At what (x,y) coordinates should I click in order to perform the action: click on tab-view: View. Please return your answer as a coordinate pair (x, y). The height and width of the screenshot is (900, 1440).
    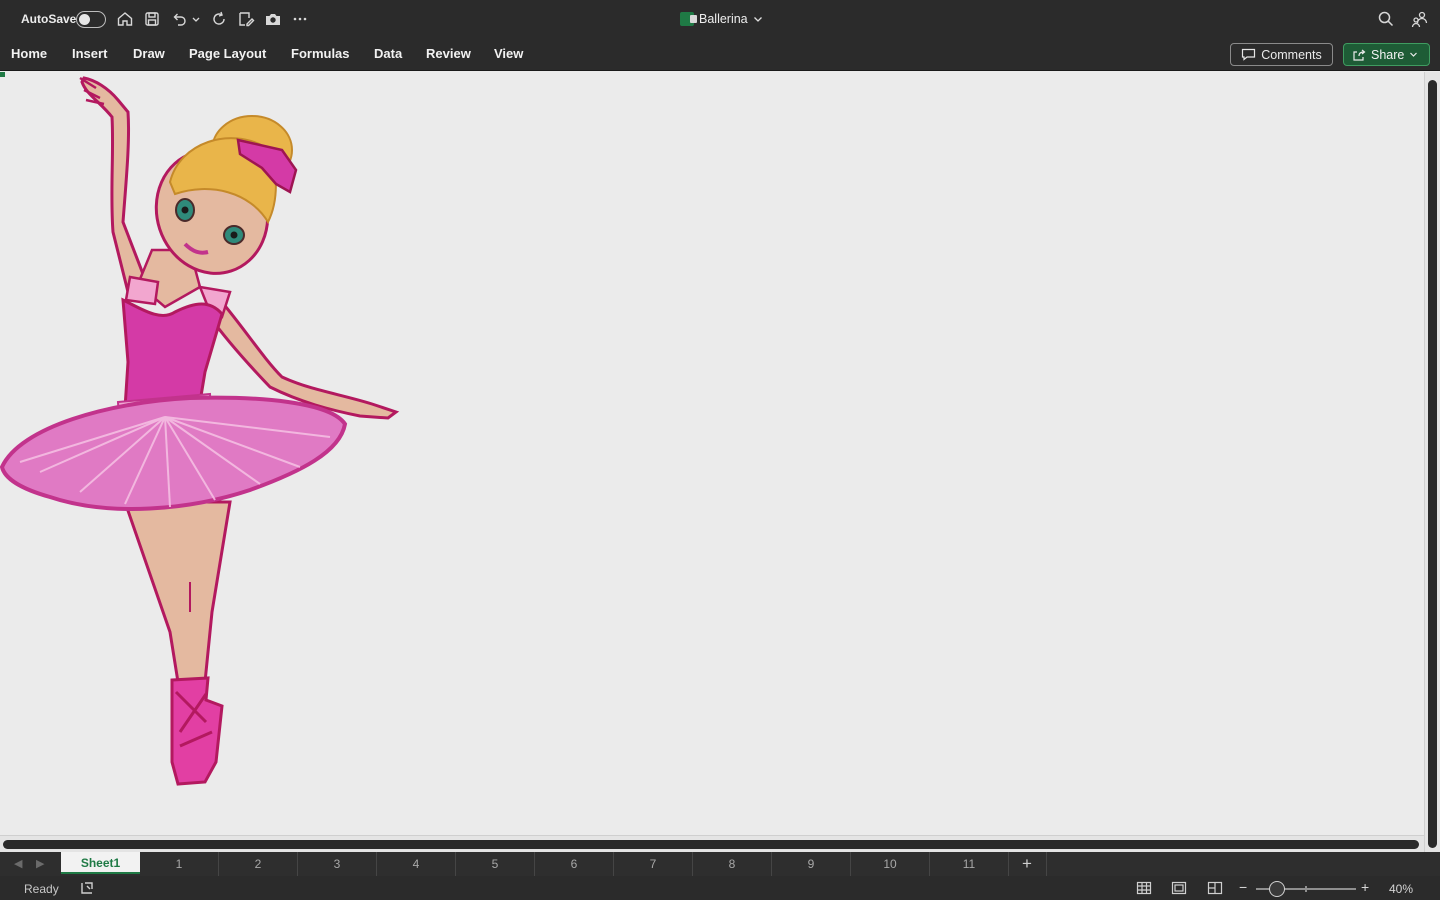
    Looking at the image, I should click on (508, 53).